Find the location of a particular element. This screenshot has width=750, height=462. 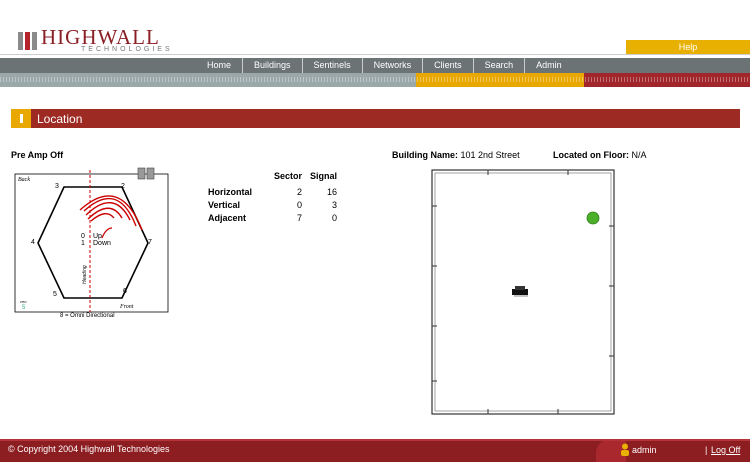

signal-value: 3 is located at coordinates (335, 204).